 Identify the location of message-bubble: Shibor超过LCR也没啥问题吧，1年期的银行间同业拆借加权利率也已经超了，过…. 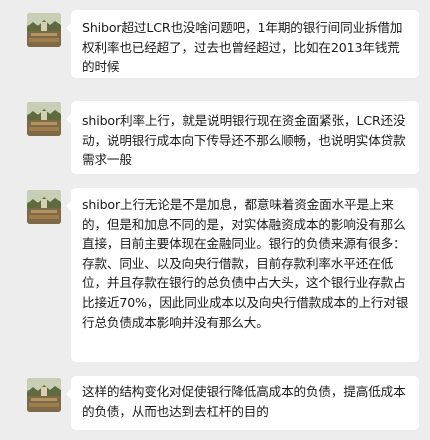
(242, 44).